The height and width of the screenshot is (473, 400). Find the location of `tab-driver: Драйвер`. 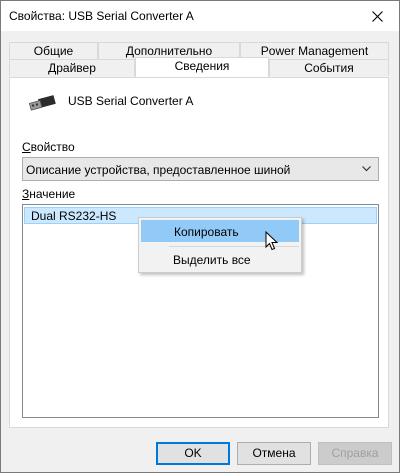

tab-driver: Драйвер is located at coordinates (72, 67).